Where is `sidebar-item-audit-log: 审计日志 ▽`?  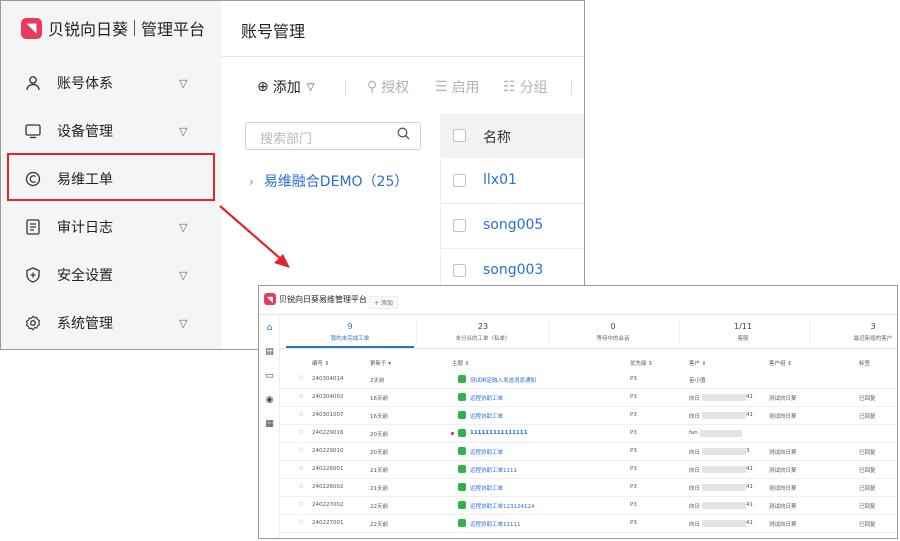
sidebar-item-audit-log: 审计日志 ▽ is located at coordinates (111, 227).